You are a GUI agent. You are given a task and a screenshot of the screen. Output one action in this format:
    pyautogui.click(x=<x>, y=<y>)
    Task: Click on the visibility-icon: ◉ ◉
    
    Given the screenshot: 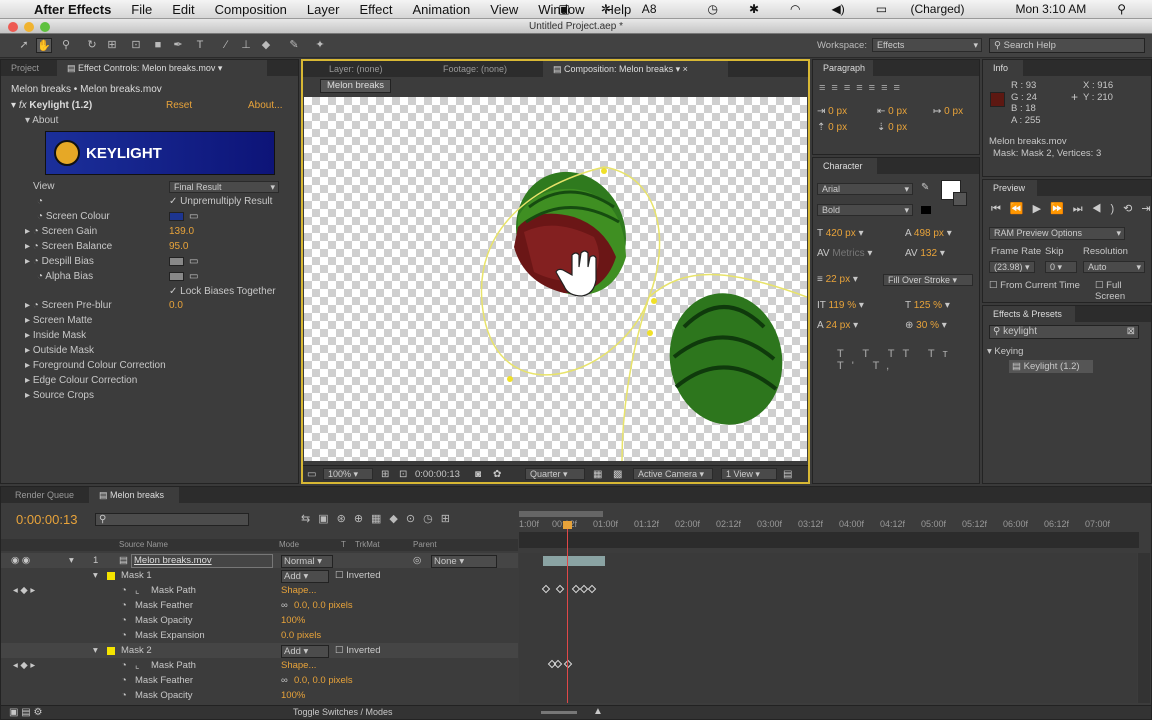 What is the action you would take?
    pyautogui.click(x=20, y=560)
    